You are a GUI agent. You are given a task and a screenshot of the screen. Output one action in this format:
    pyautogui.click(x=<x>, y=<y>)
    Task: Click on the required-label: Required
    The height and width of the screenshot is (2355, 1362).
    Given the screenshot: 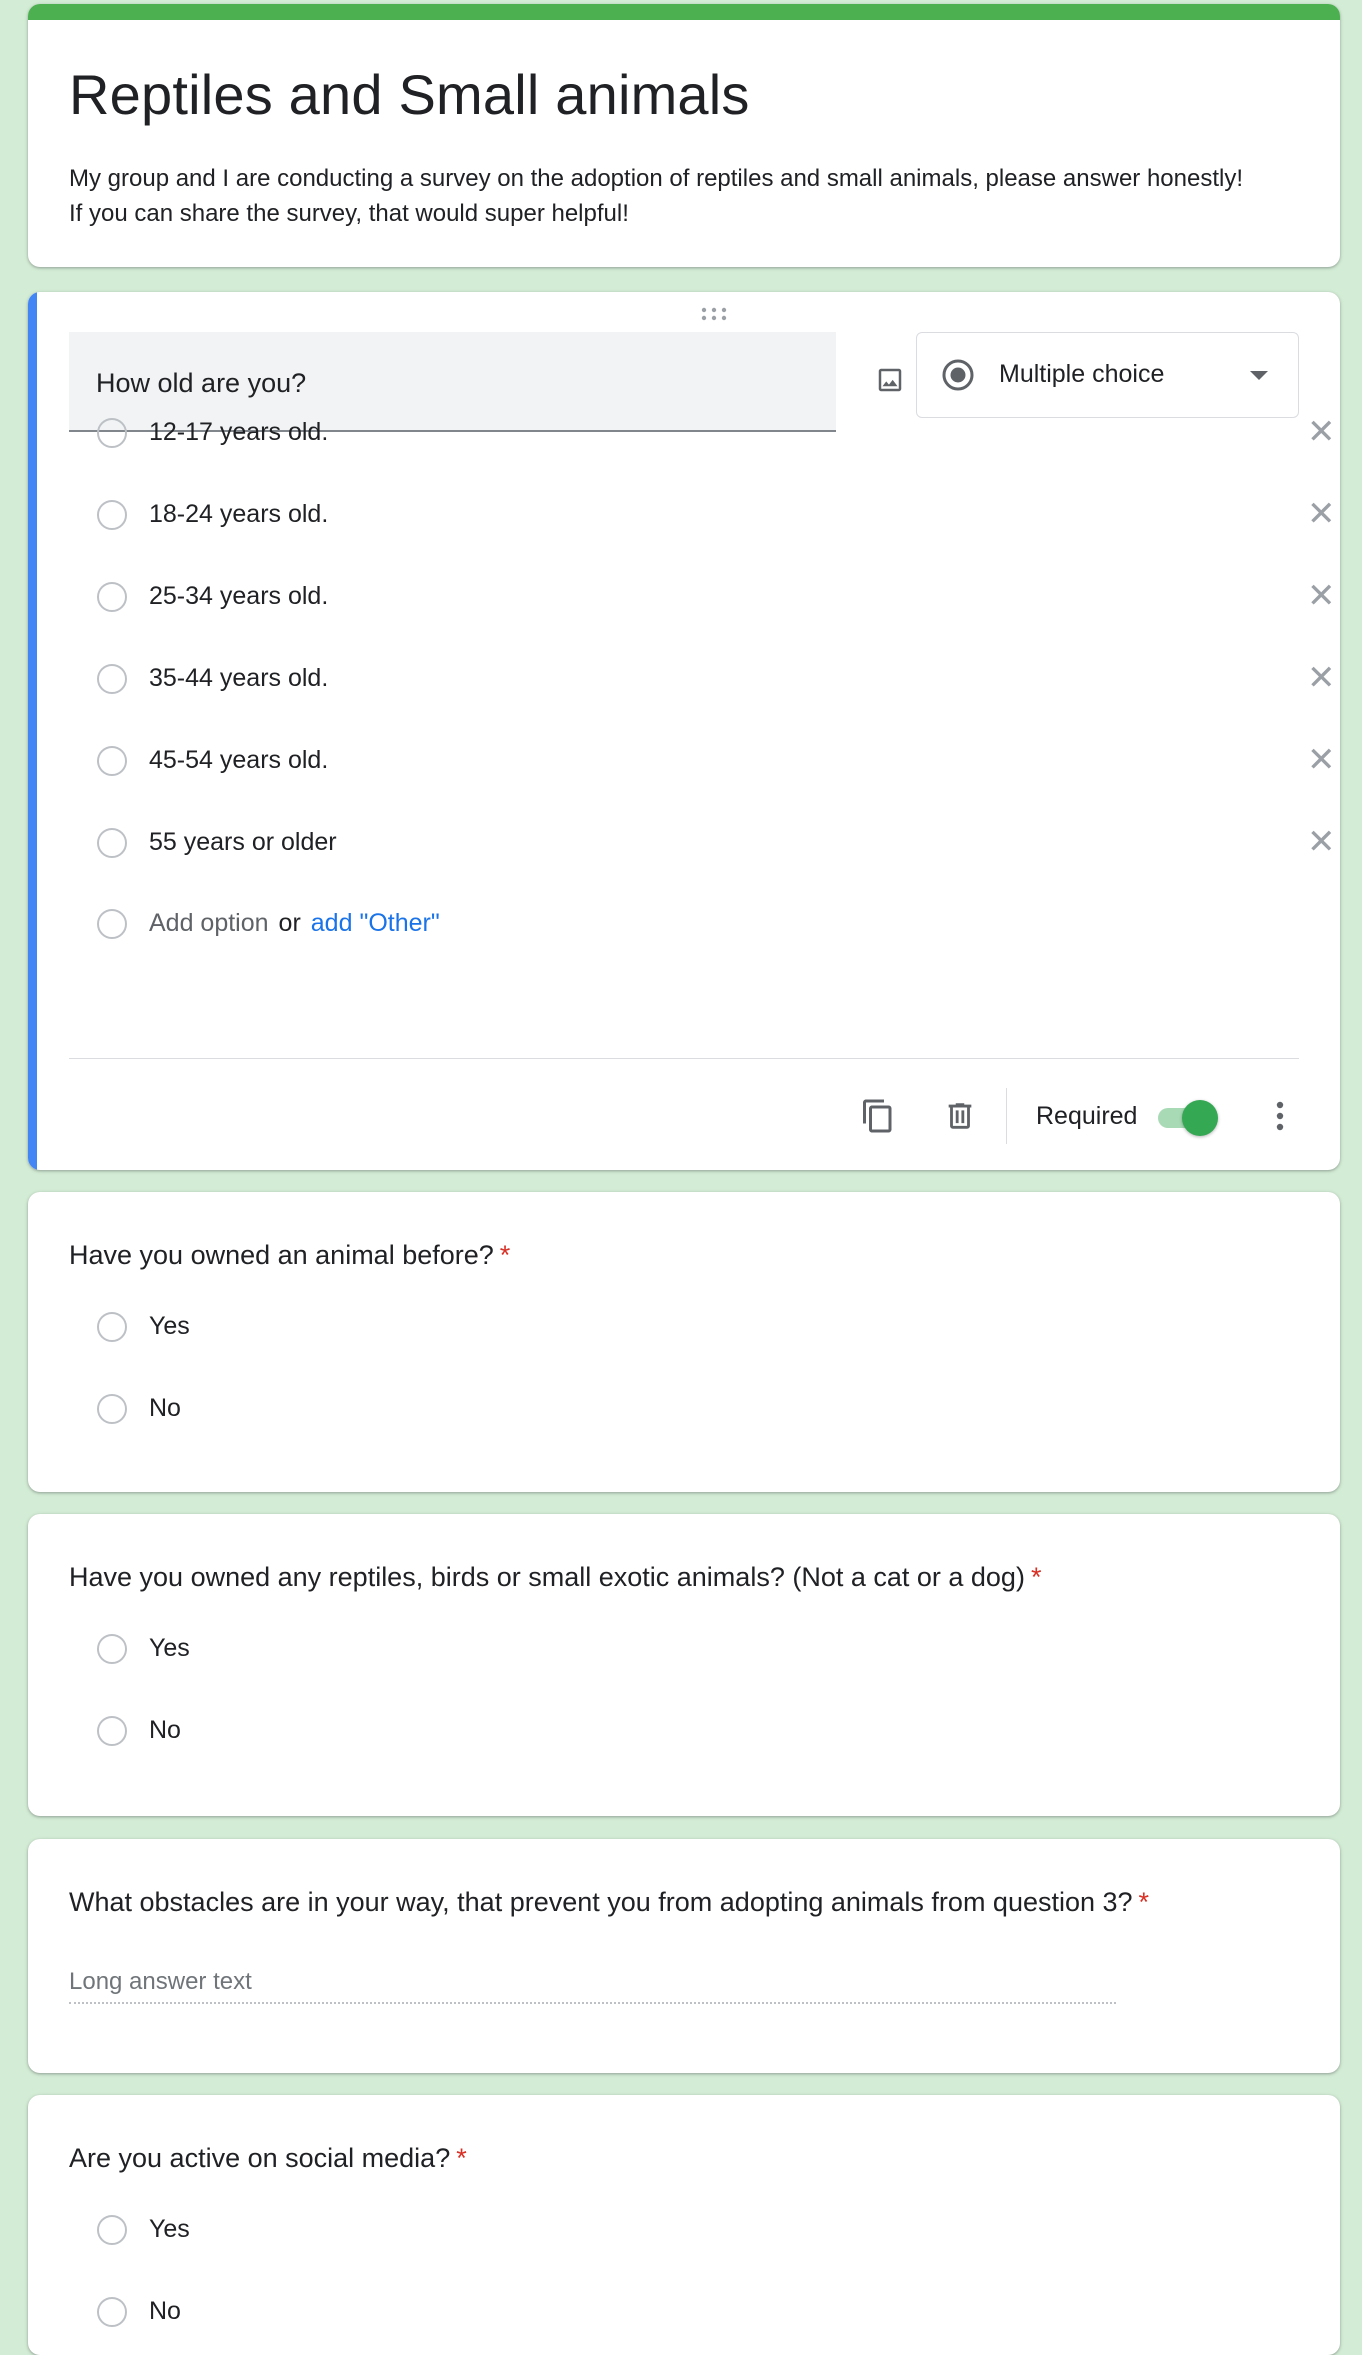 What is the action you would take?
    pyautogui.click(x=1087, y=1116)
    